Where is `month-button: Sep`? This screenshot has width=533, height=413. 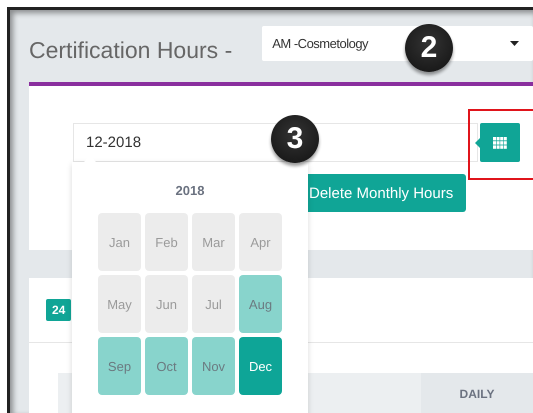 month-button: Sep is located at coordinates (119, 366).